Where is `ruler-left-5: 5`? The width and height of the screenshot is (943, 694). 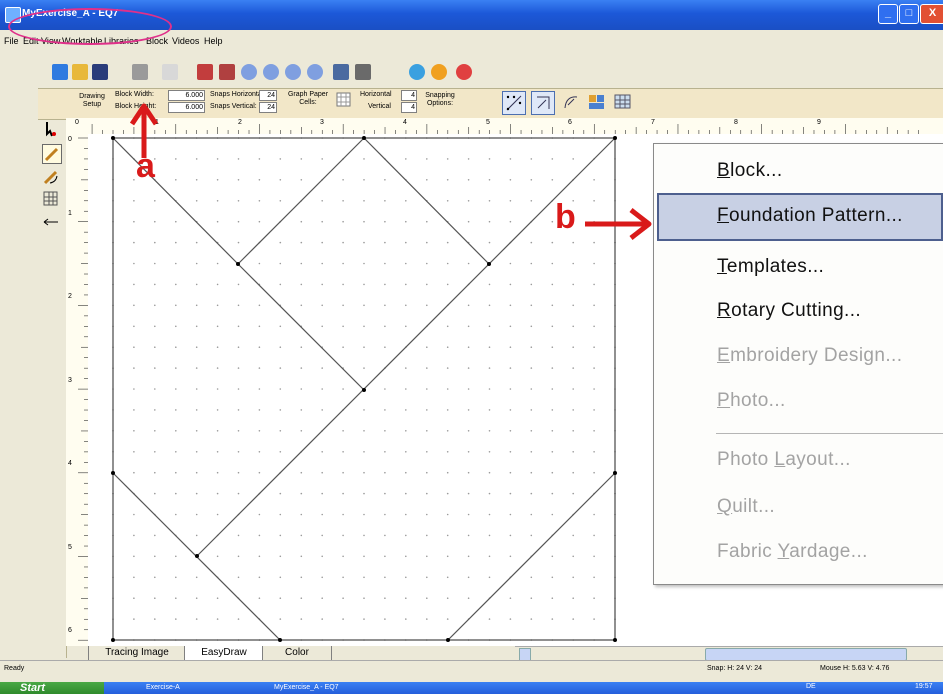 ruler-left-5: 5 is located at coordinates (70, 547).